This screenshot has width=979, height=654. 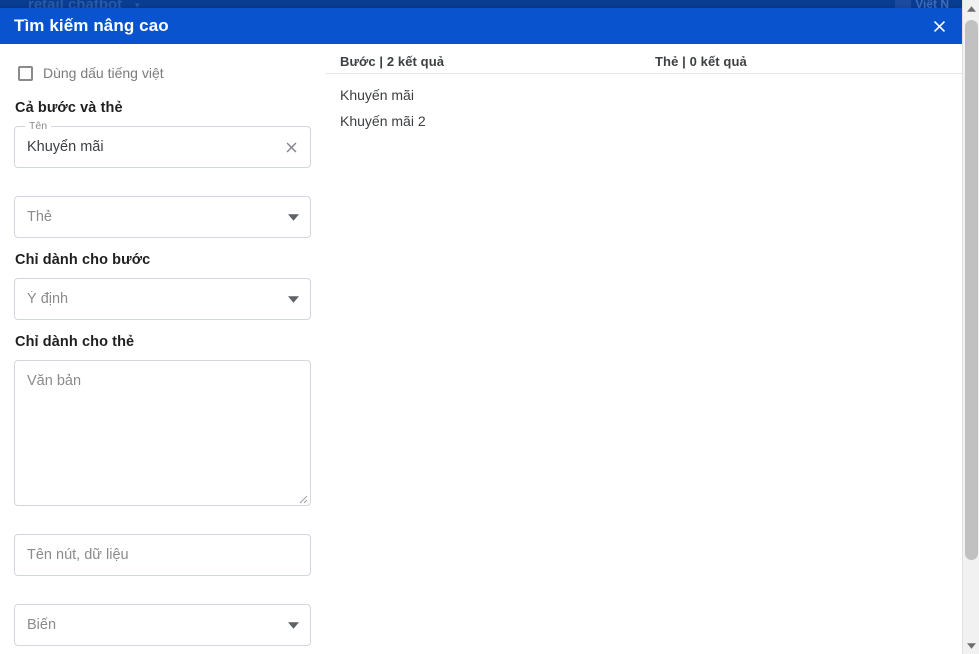 What do you see at coordinates (644, 59) in the screenshot?
I see `results-header-row: Bước | 2 kết quả Thẻ | 0 kết quả` at bounding box center [644, 59].